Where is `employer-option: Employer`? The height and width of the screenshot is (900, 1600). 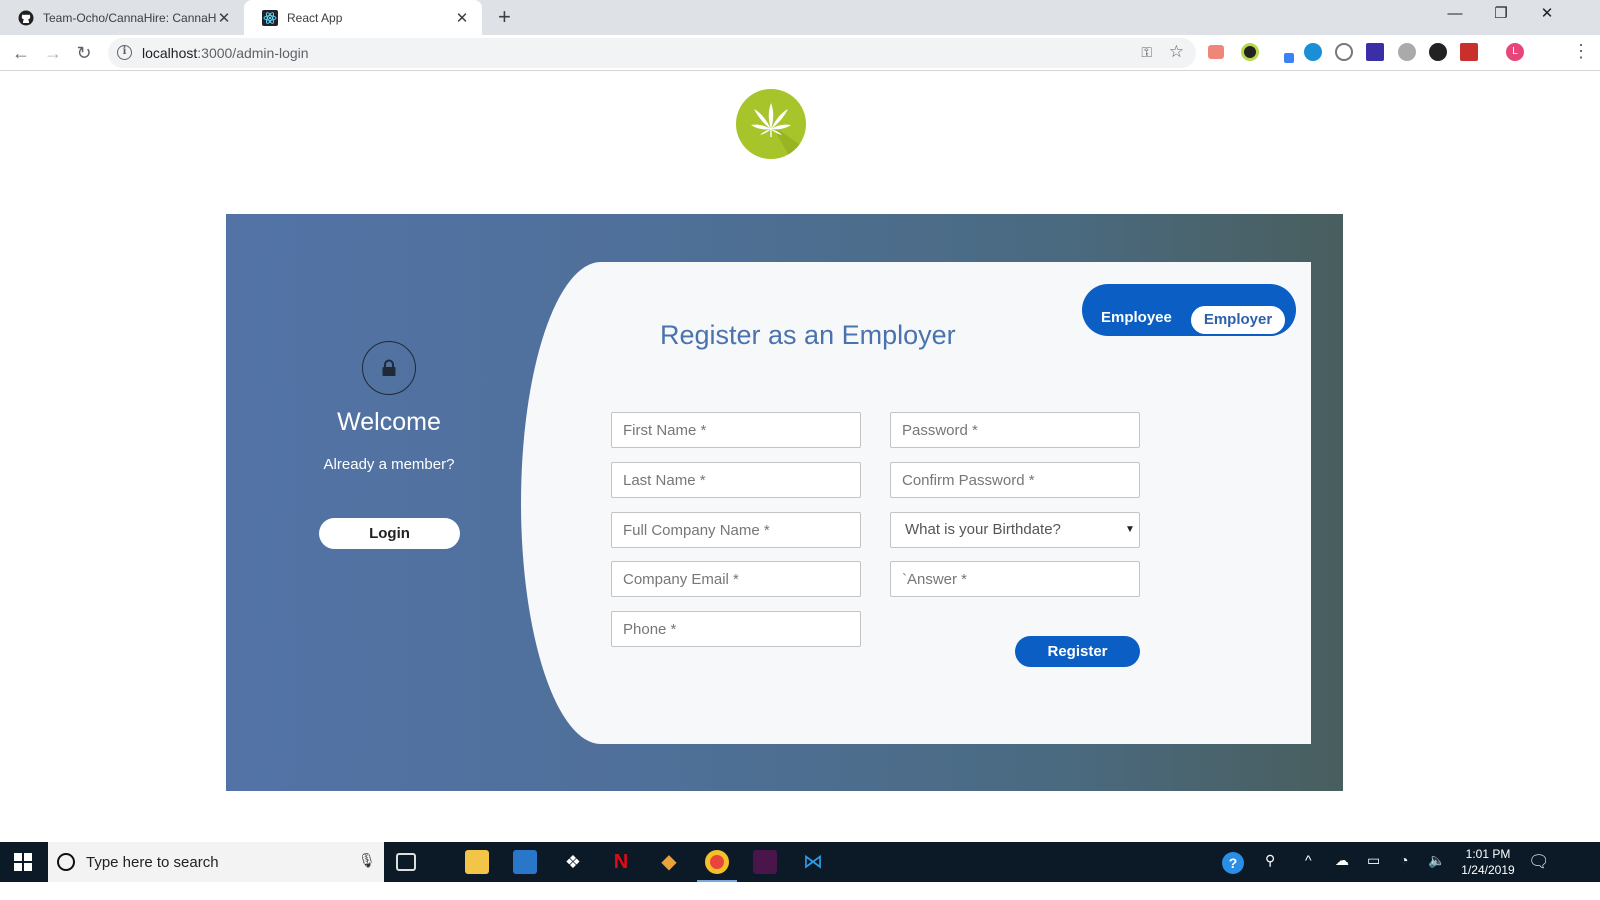 employer-option: Employer is located at coordinates (1238, 320).